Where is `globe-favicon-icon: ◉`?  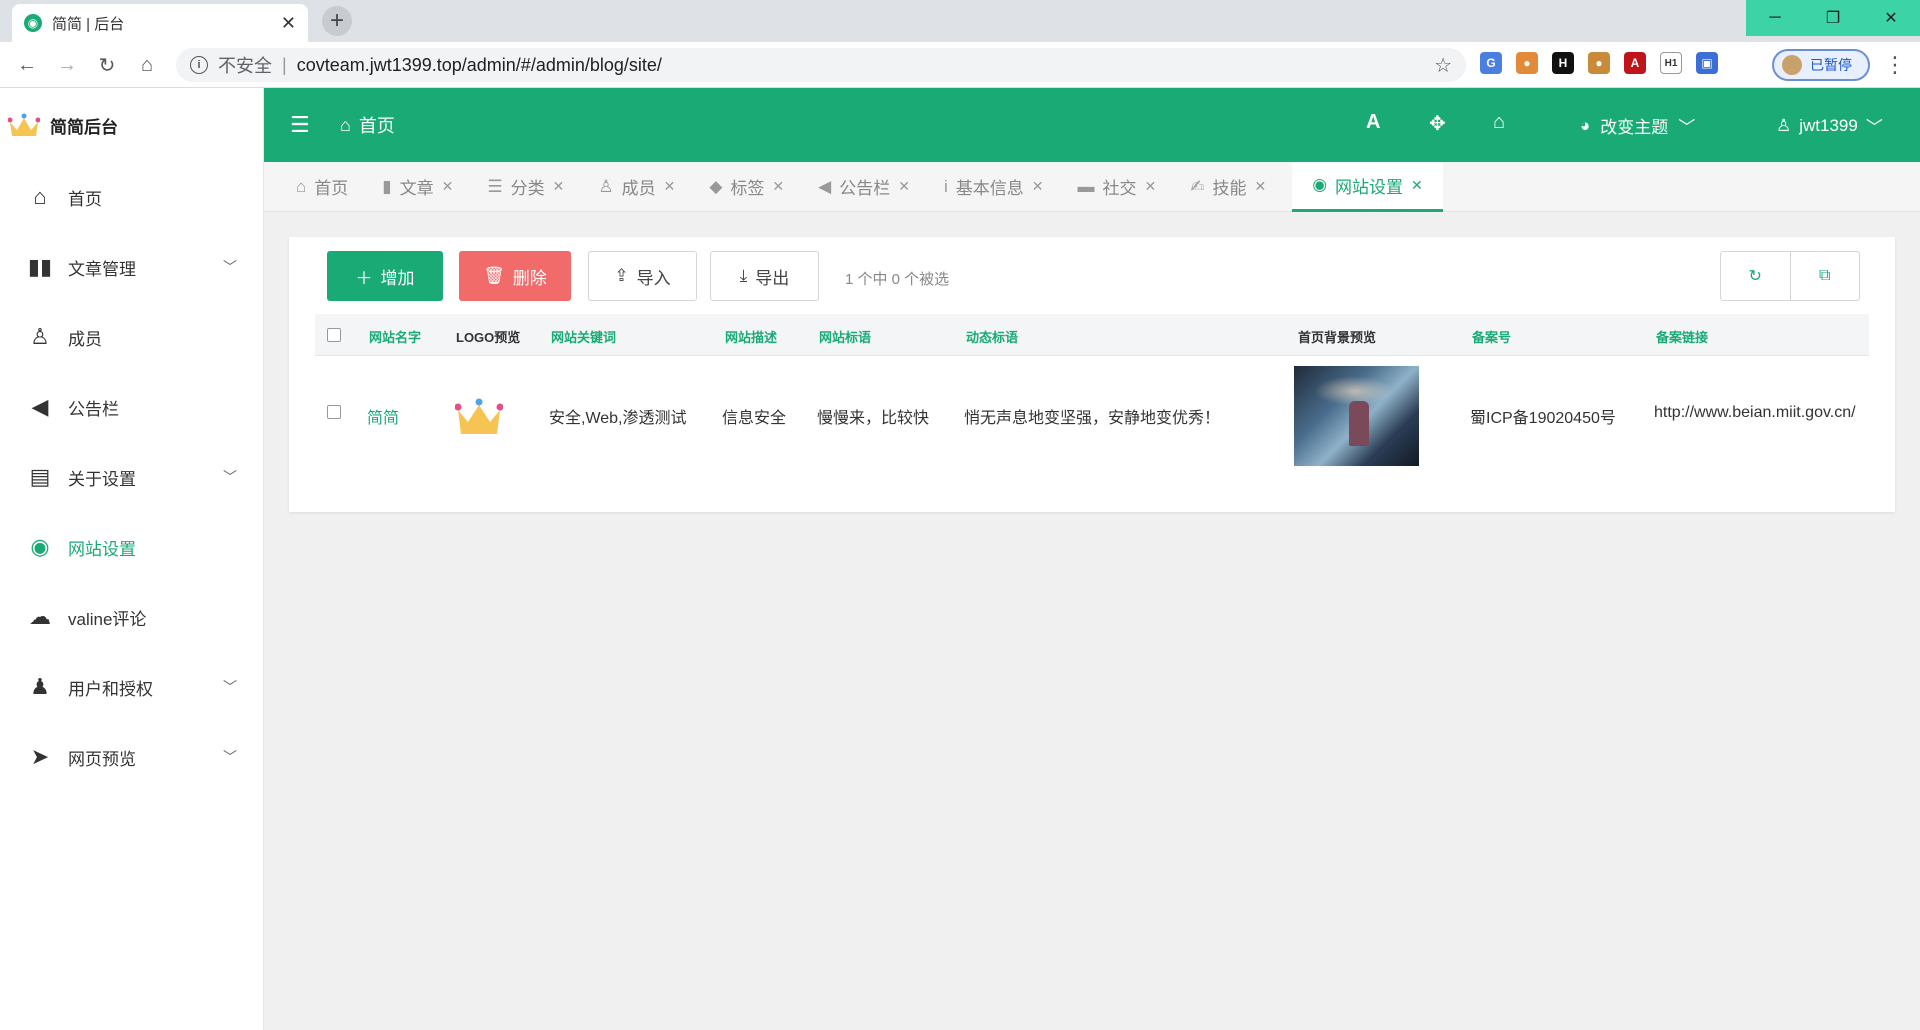 globe-favicon-icon: ◉ is located at coordinates (33, 23).